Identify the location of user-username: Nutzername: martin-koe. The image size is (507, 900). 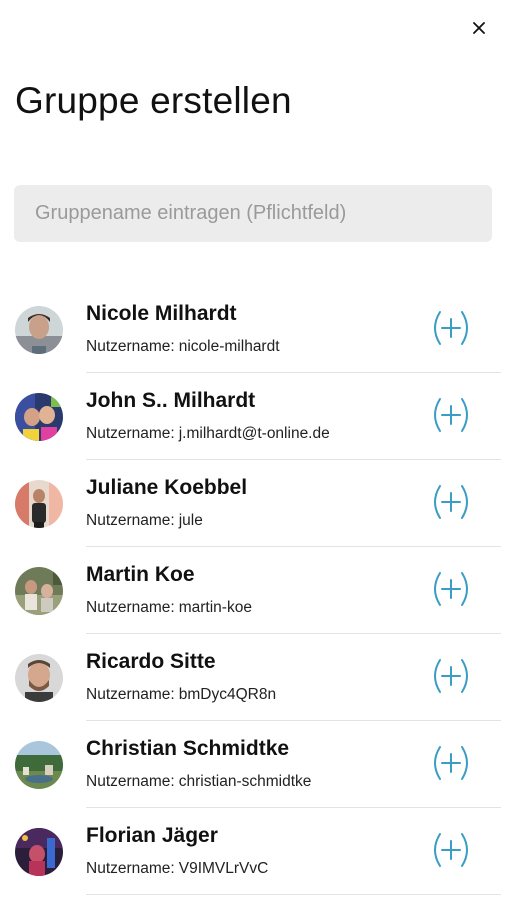
(169, 608).